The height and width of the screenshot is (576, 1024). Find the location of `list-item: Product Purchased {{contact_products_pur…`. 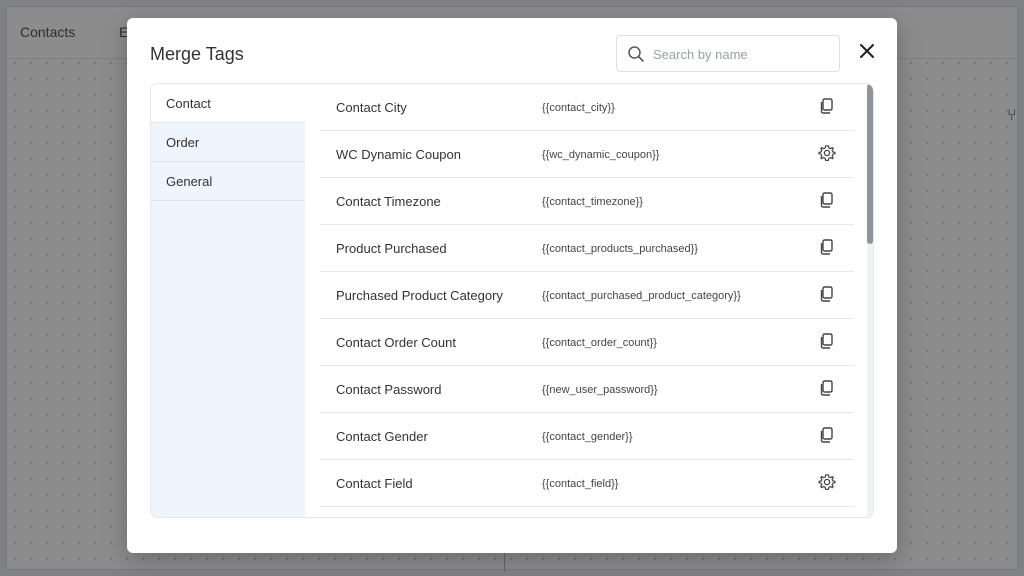

list-item: Product Purchased {{contact_products_pur… is located at coordinates (587, 248).